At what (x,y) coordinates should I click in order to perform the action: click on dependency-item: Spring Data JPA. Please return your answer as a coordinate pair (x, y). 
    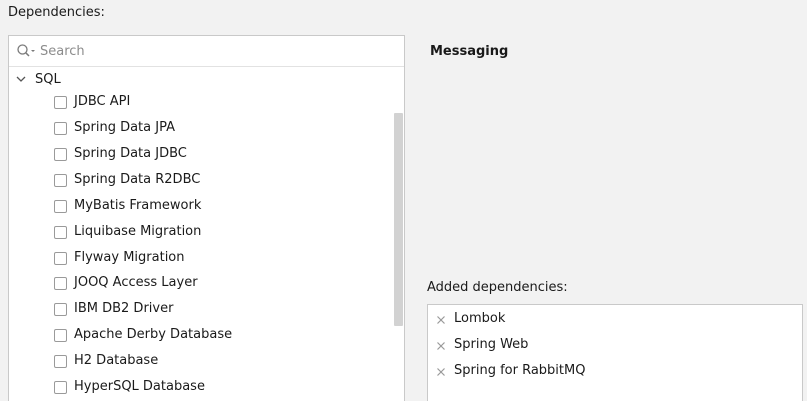
    Looking at the image, I should click on (219, 130).